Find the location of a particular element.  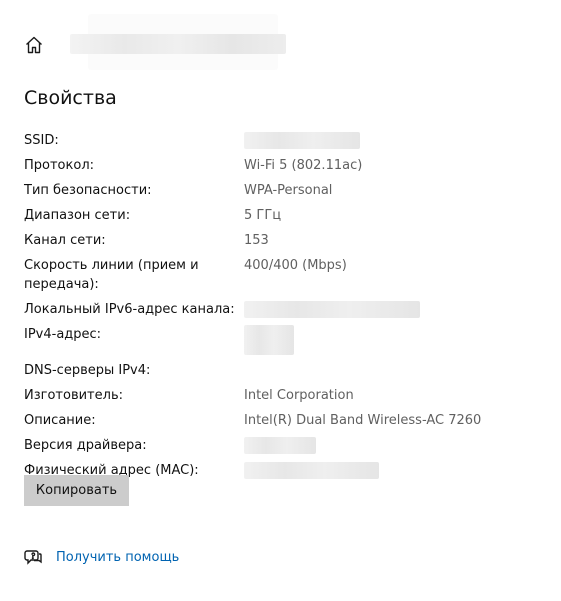

prop-value: Intel Corporation is located at coordinates (299, 395).